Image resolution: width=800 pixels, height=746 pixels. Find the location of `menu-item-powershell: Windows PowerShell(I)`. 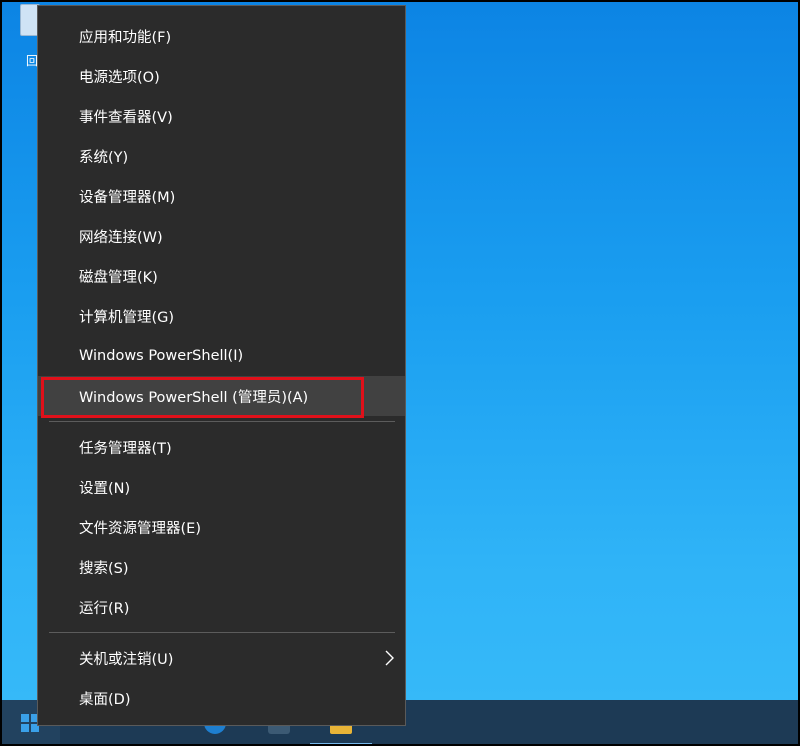

menu-item-powershell: Windows PowerShell(I) is located at coordinates (221, 356).